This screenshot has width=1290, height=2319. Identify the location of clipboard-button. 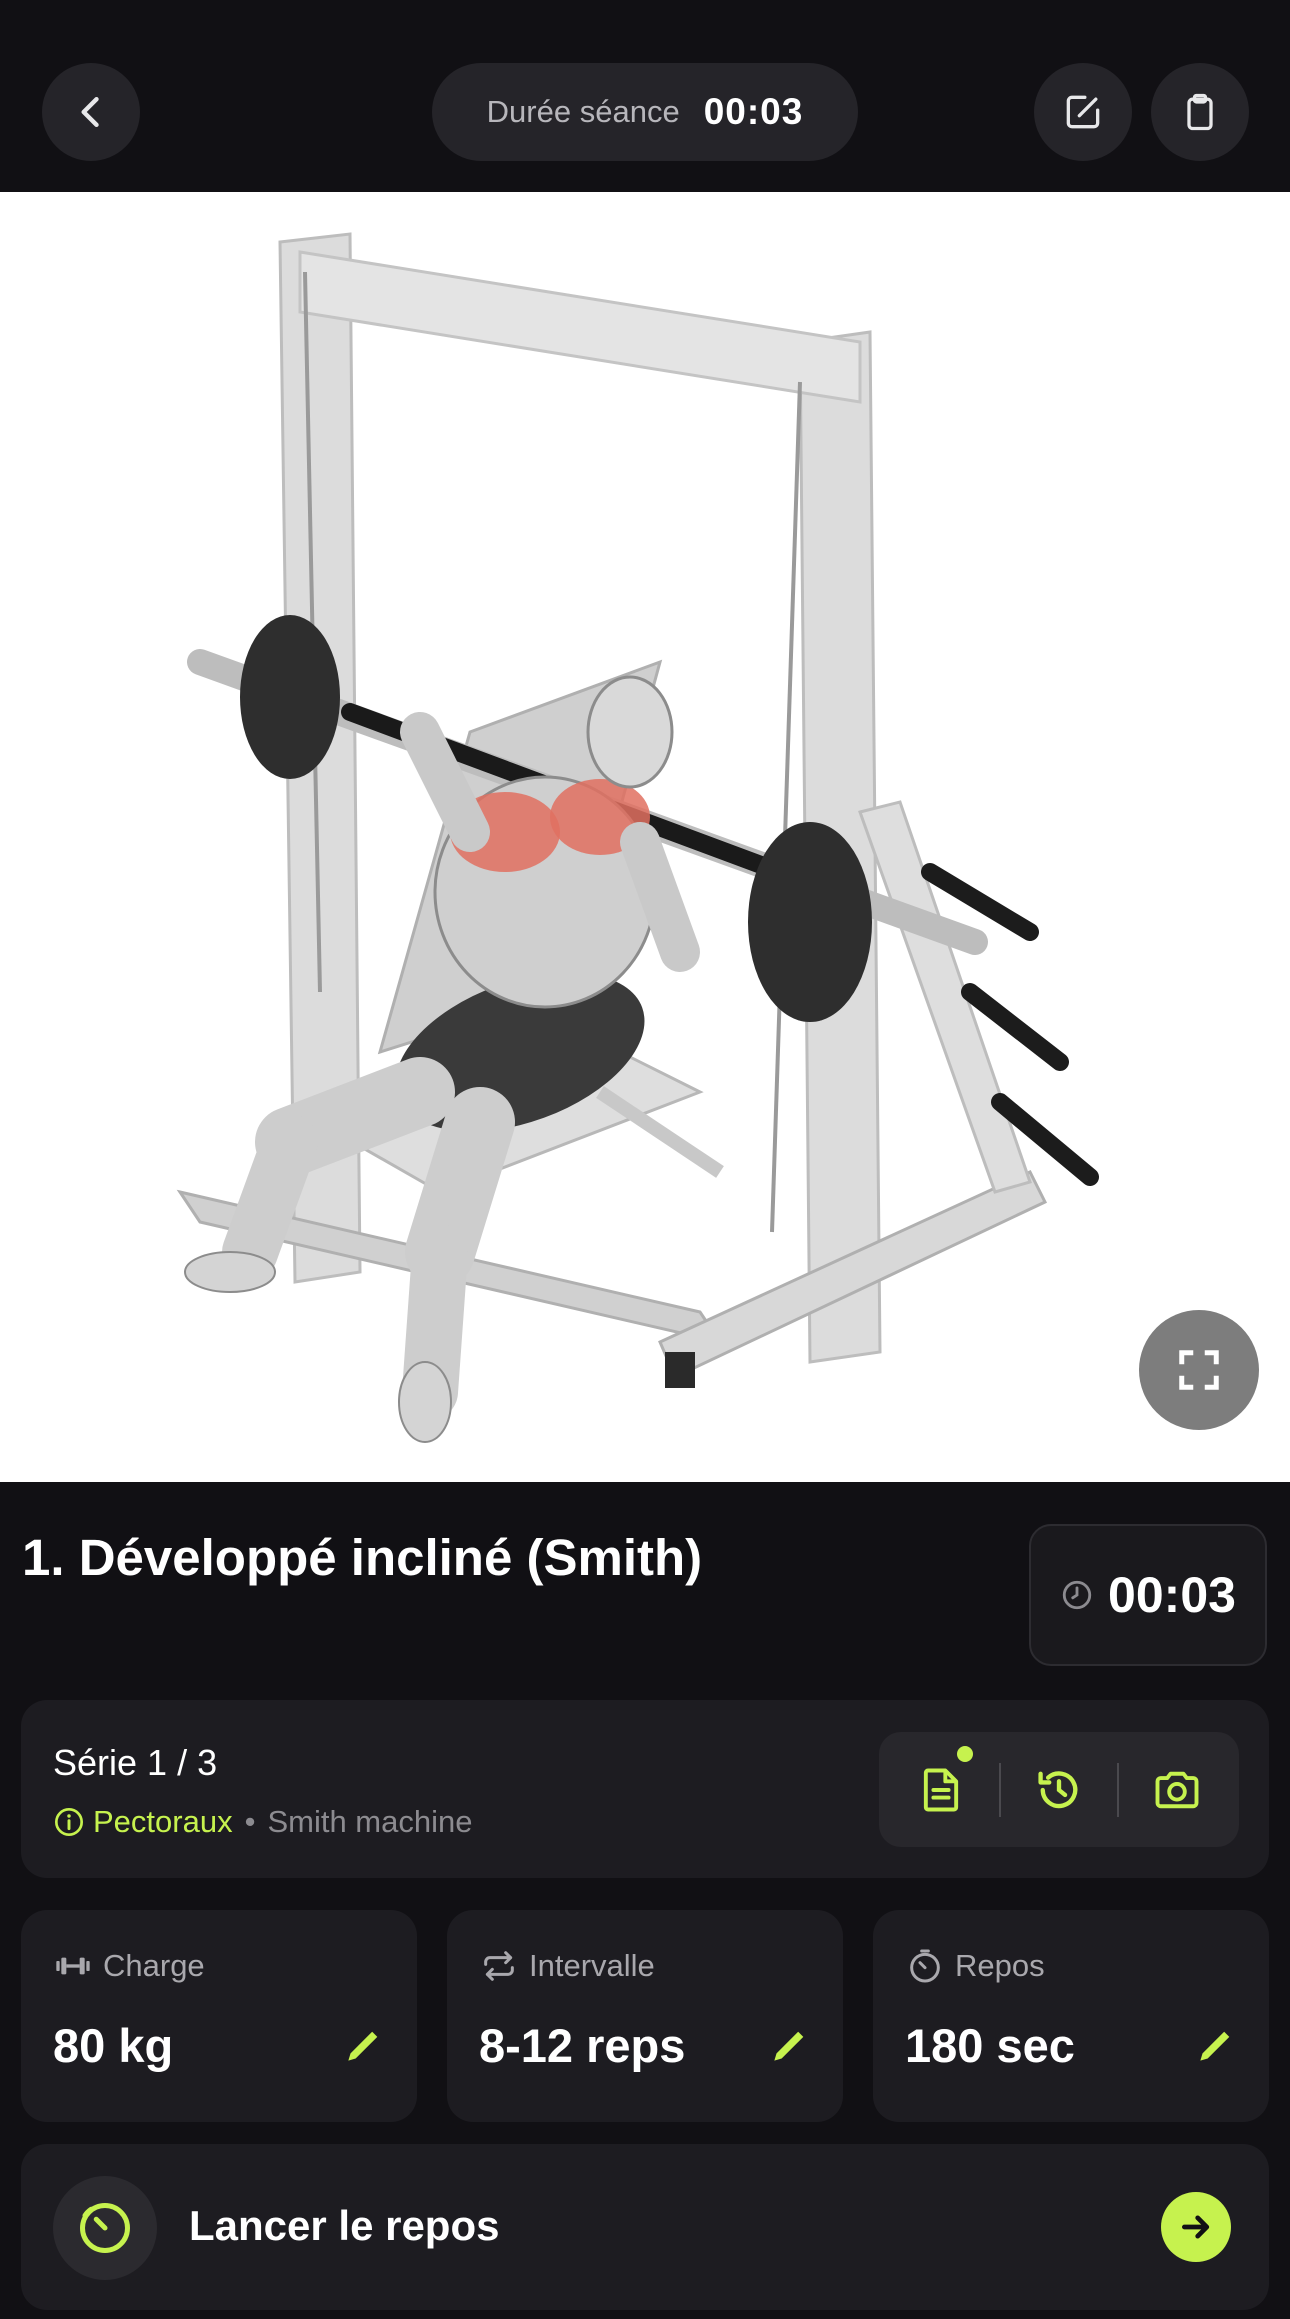
(1200, 112).